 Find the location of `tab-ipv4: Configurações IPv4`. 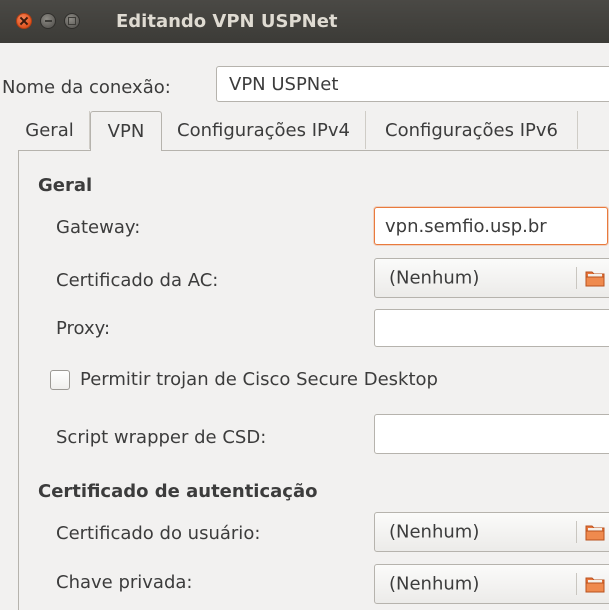

tab-ipv4: Configurações IPv4 is located at coordinates (264, 130).